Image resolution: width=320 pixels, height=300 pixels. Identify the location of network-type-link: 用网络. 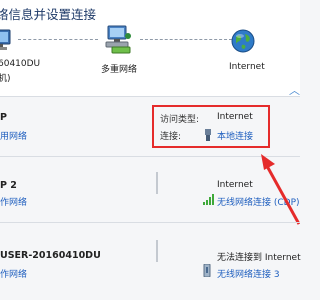
(13, 135).